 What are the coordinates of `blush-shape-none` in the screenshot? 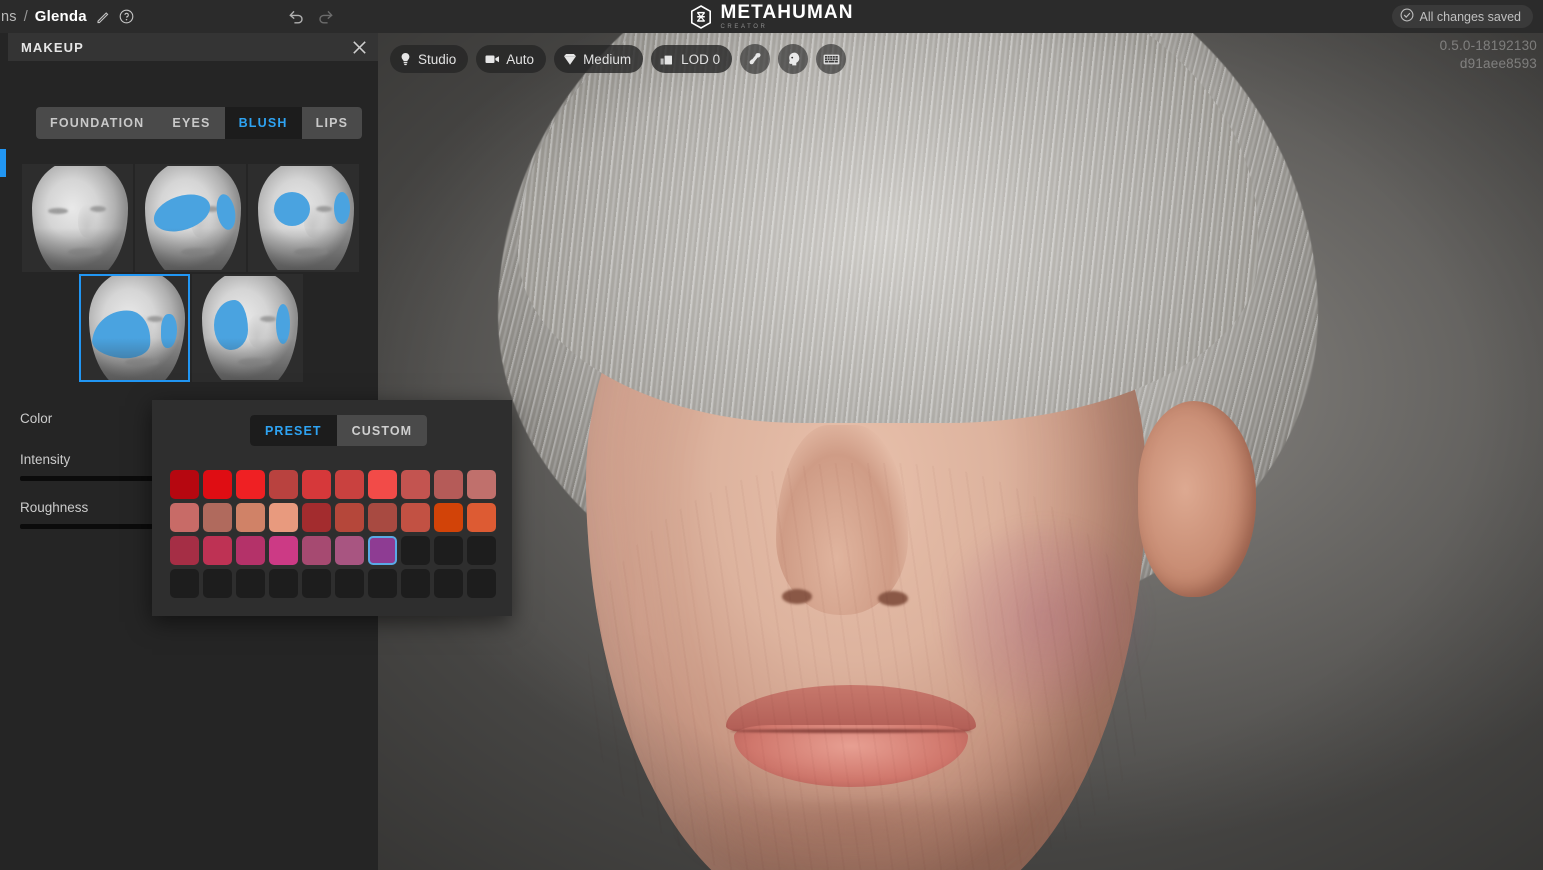 It's located at (77, 218).